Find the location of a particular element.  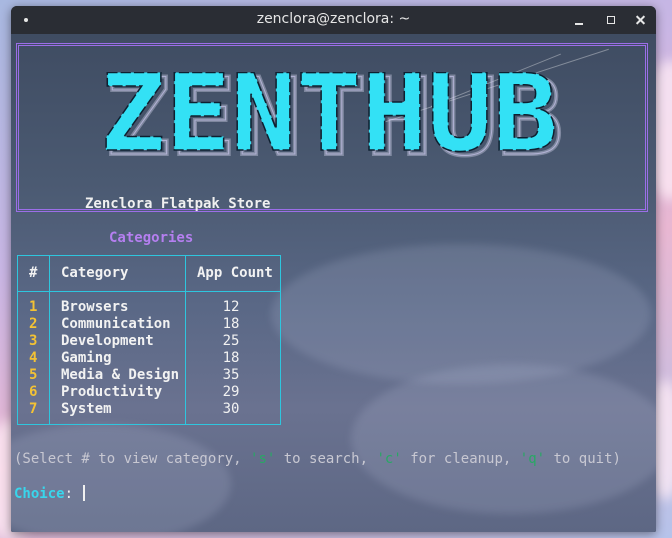

choice-label: Choice is located at coordinates (39, 494).